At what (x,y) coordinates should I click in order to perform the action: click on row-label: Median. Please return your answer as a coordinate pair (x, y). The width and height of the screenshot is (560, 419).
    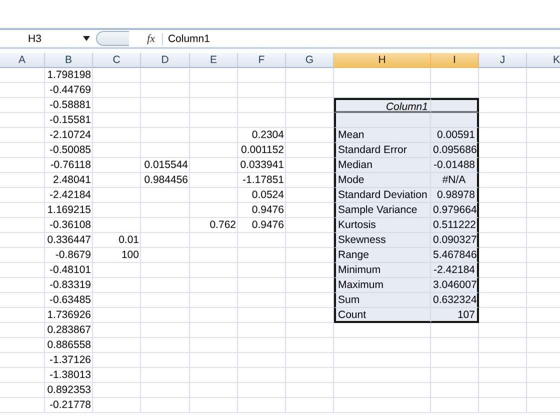
    Looking at the image, I should click on (382, 165).